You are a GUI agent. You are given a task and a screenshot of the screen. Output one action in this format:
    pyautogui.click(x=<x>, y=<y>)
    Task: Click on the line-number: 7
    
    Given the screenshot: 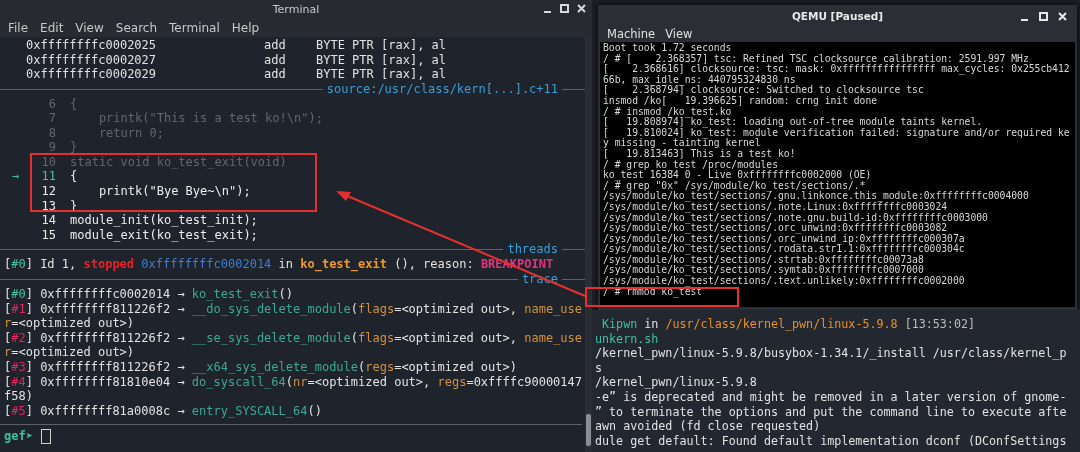 What is the action you would take?
    pyautogui.click(x=51, y=118)
    